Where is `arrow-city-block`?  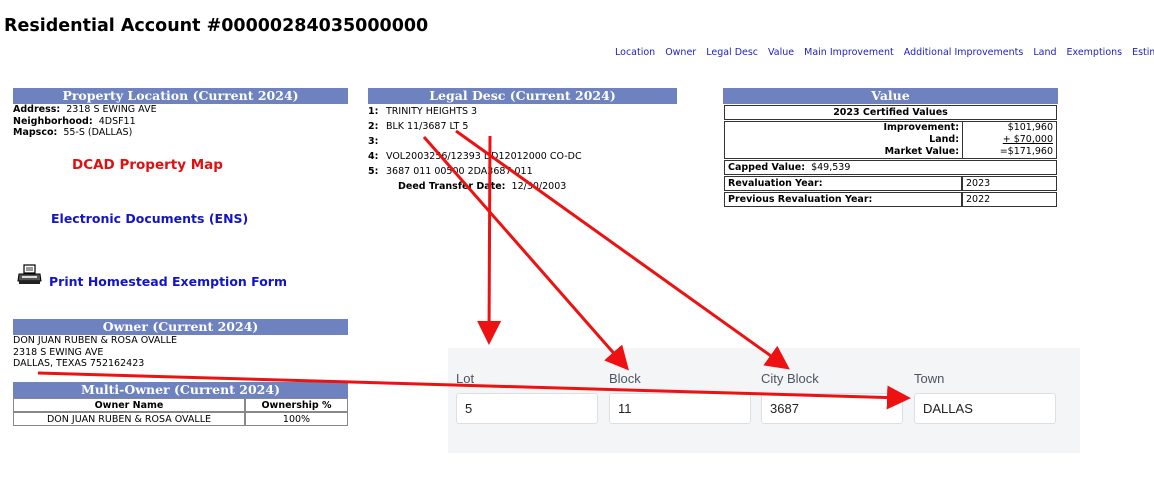
arrow-city-block is located at coordinates (622, 249).